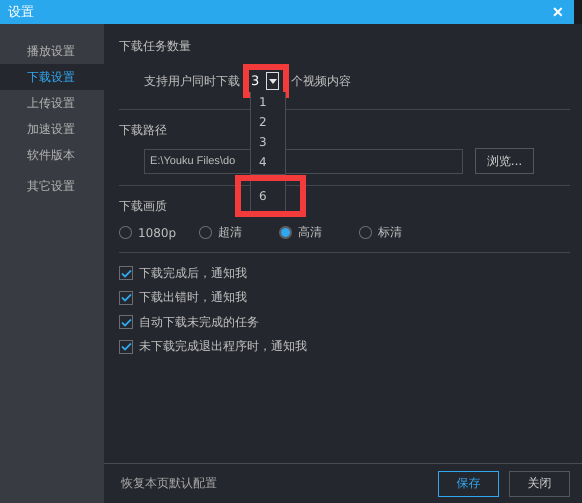 The width and height of the screenshot is (582, 503). I want to click on sidebar-item: 其它设置, so click(52, 186).